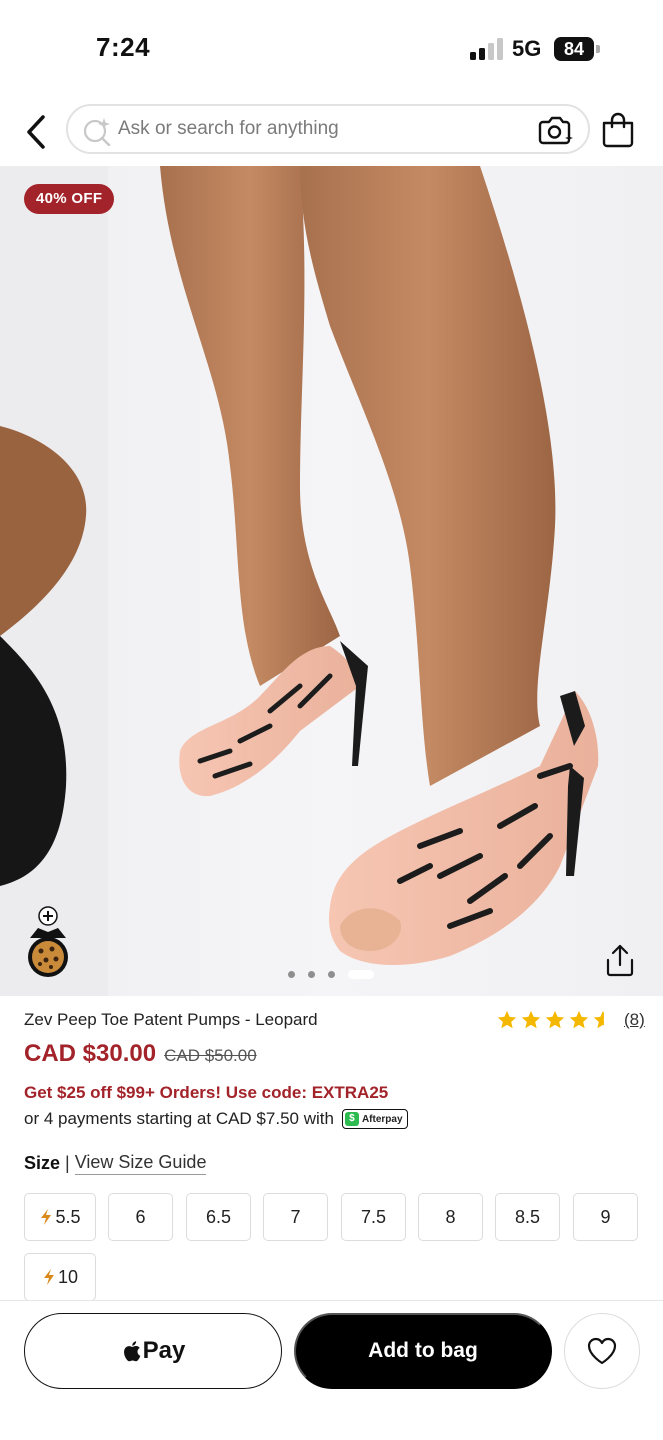 The image size is (663, 1440). What do you see at coordinates (618, 130) in the screenshot?
I see `shopping-bag-icon` at bounding box center [618, 130].